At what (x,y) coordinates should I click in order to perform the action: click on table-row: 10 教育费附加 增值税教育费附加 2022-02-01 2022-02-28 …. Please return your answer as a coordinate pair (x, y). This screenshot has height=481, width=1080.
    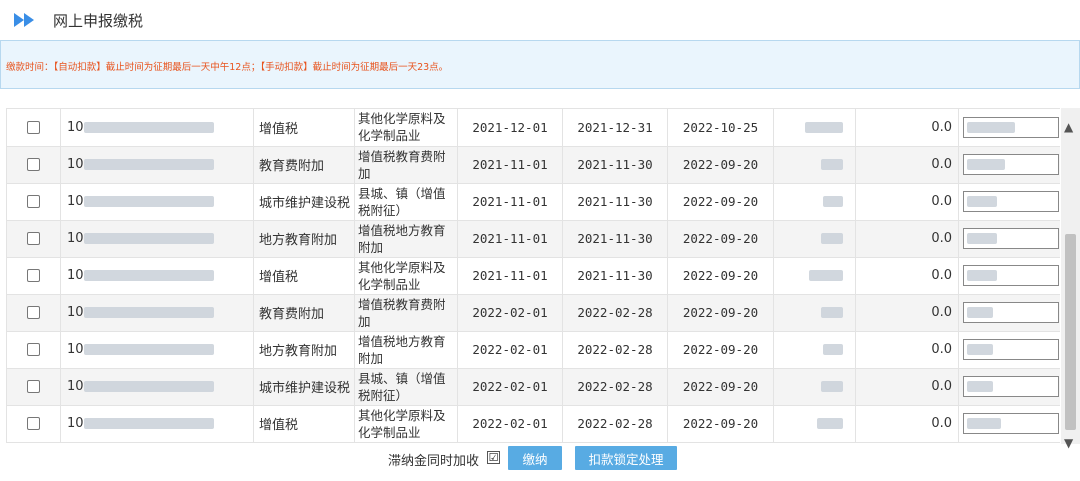
    Looking at the image, I should click on (533, 313).